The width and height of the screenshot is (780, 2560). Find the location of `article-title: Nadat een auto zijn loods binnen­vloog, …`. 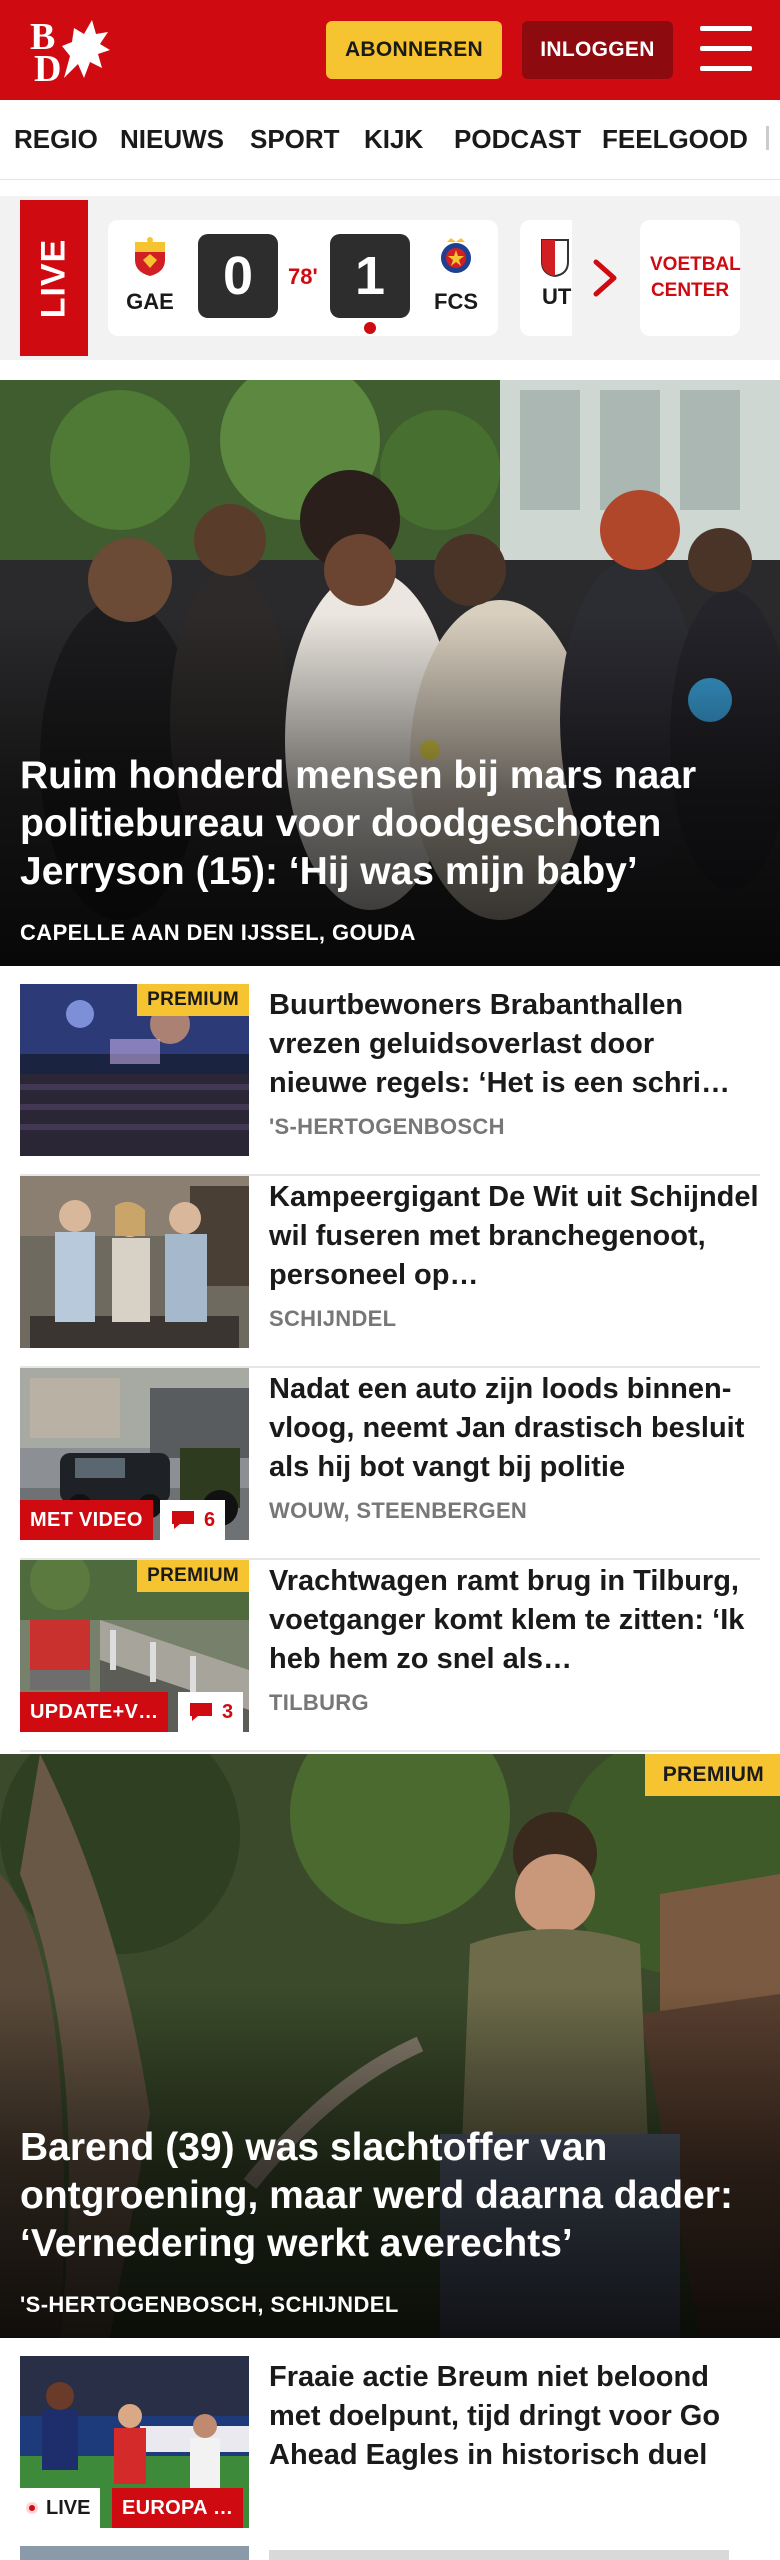

article-title: Nadat een auto zijn loods binnen­vloog, … is located at coordinates (514, 1428).